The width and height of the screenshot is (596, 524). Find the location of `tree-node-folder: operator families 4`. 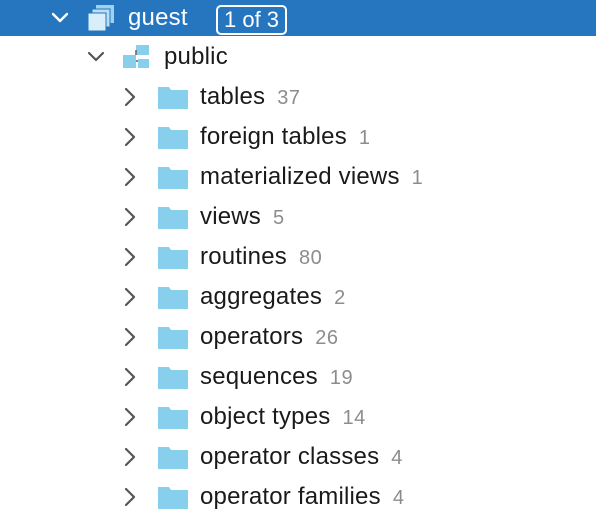

tree-node-folder: operator families 4 is located at coordinates (298, 497).